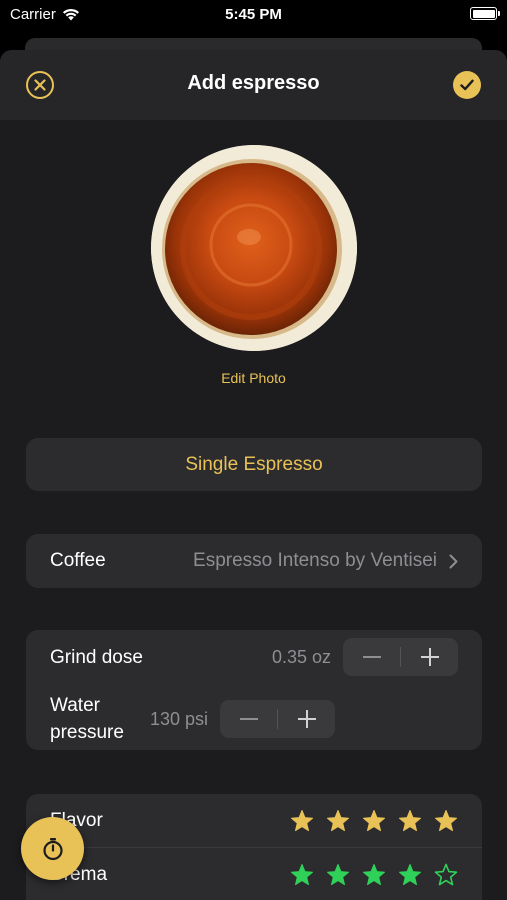 The width and height of the screenshot is (507, 900). I want to click on single-espresso-label: Single Espresso, so click(254, 464).